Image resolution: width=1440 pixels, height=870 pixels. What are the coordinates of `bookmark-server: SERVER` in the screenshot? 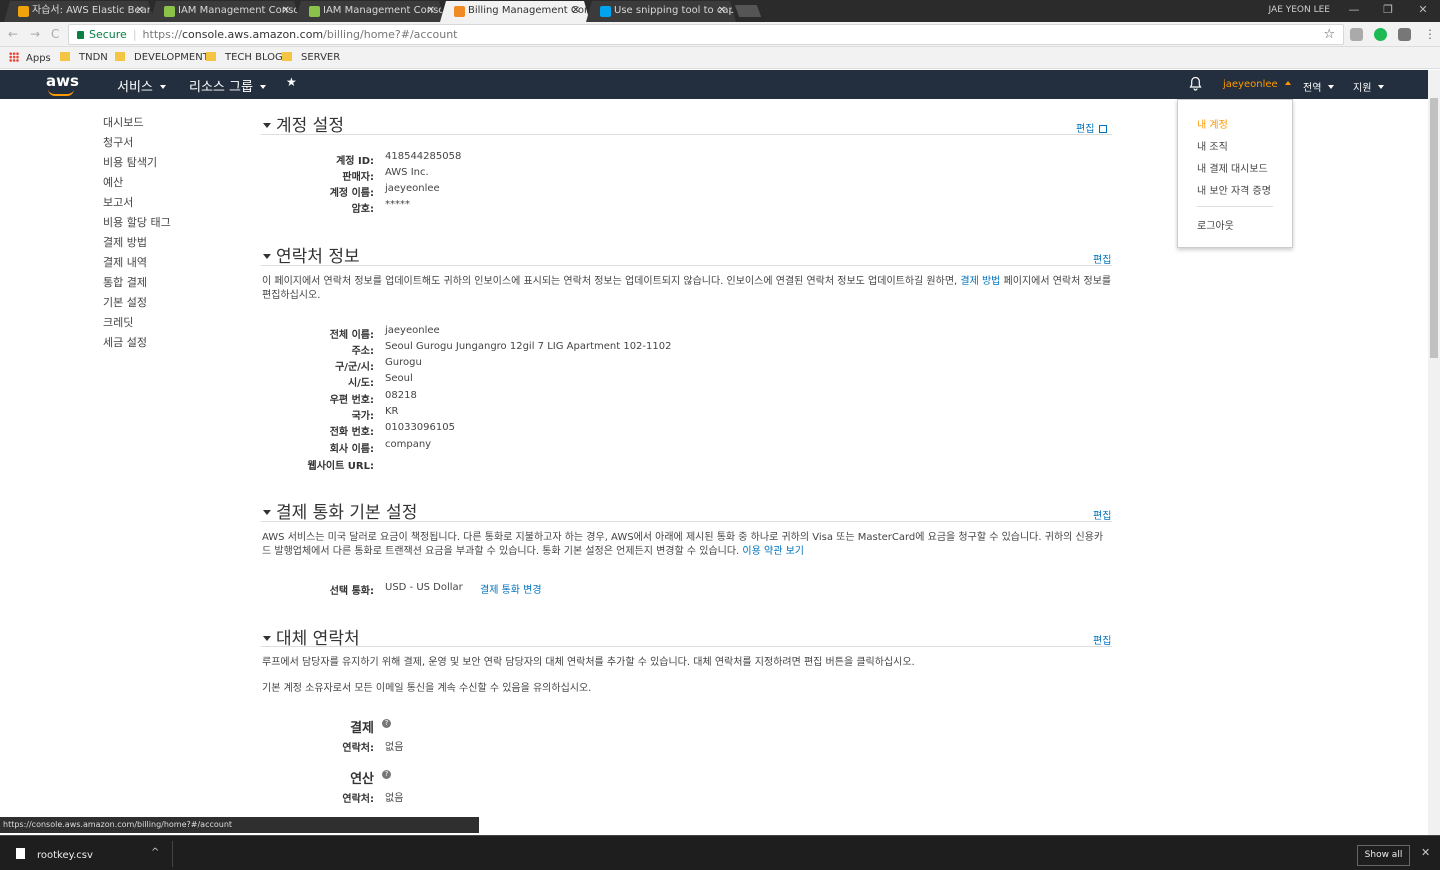 It's located at (311, 57).